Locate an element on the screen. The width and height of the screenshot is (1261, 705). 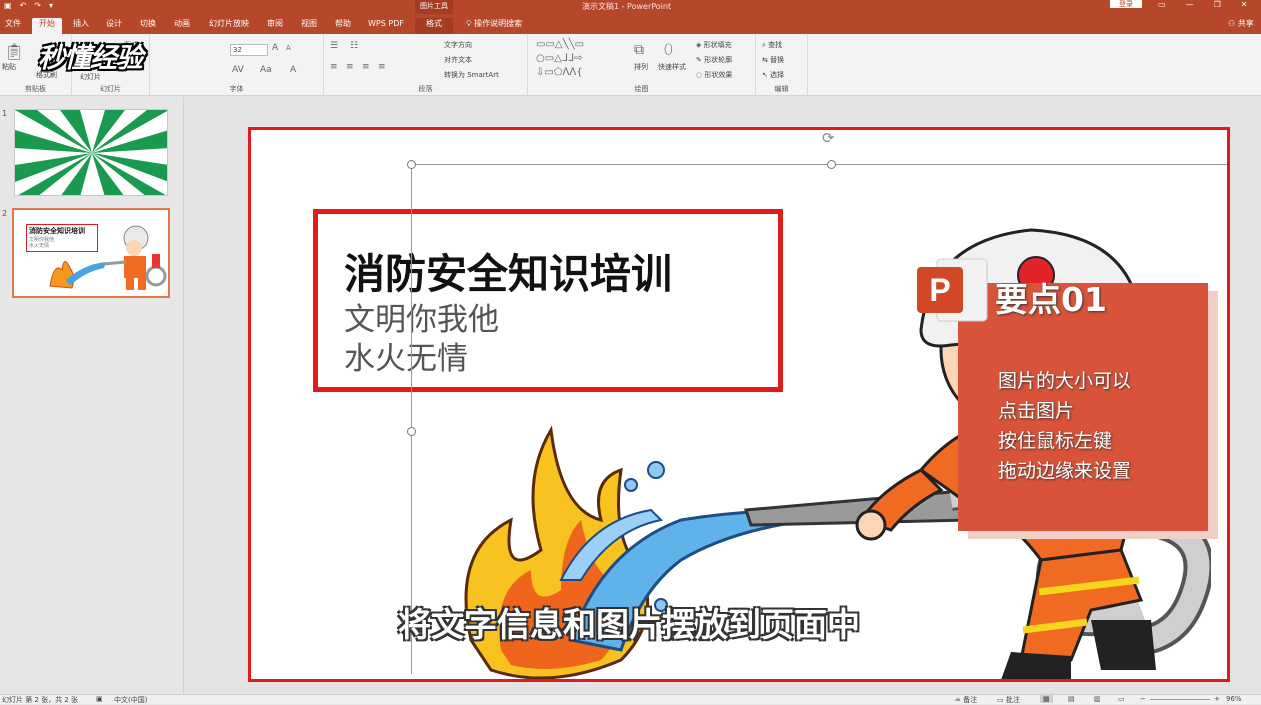
zoom-in-icon: + is located at coordinates (1217, 699).